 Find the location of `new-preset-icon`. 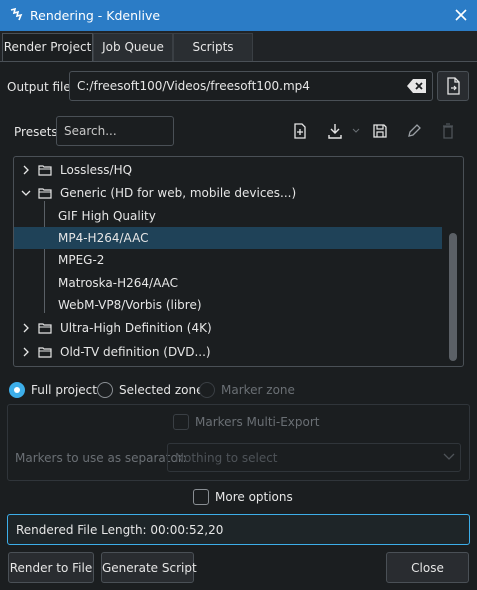

new-preset-icon is located at coordinates (300, 131).